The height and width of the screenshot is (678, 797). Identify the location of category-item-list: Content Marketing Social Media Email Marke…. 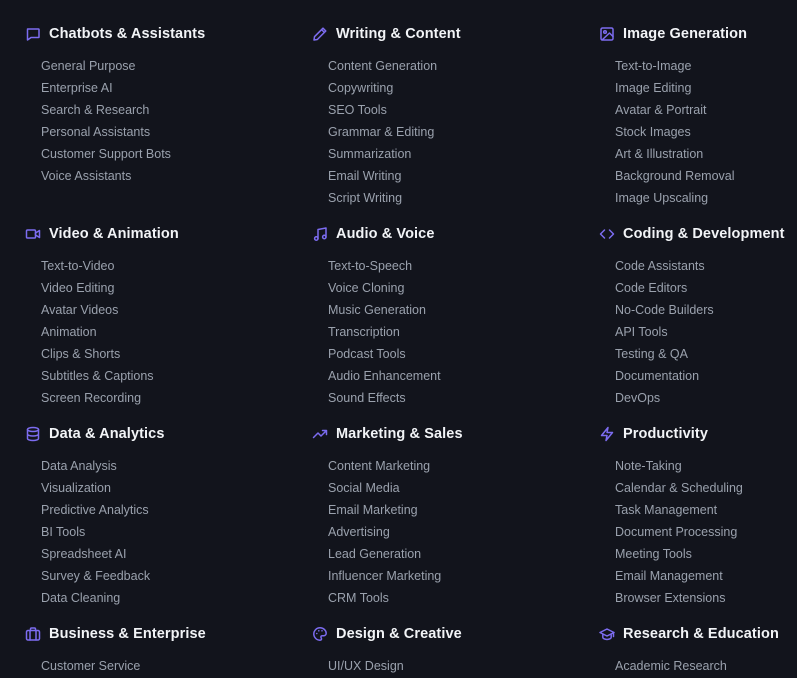
(427, 533).